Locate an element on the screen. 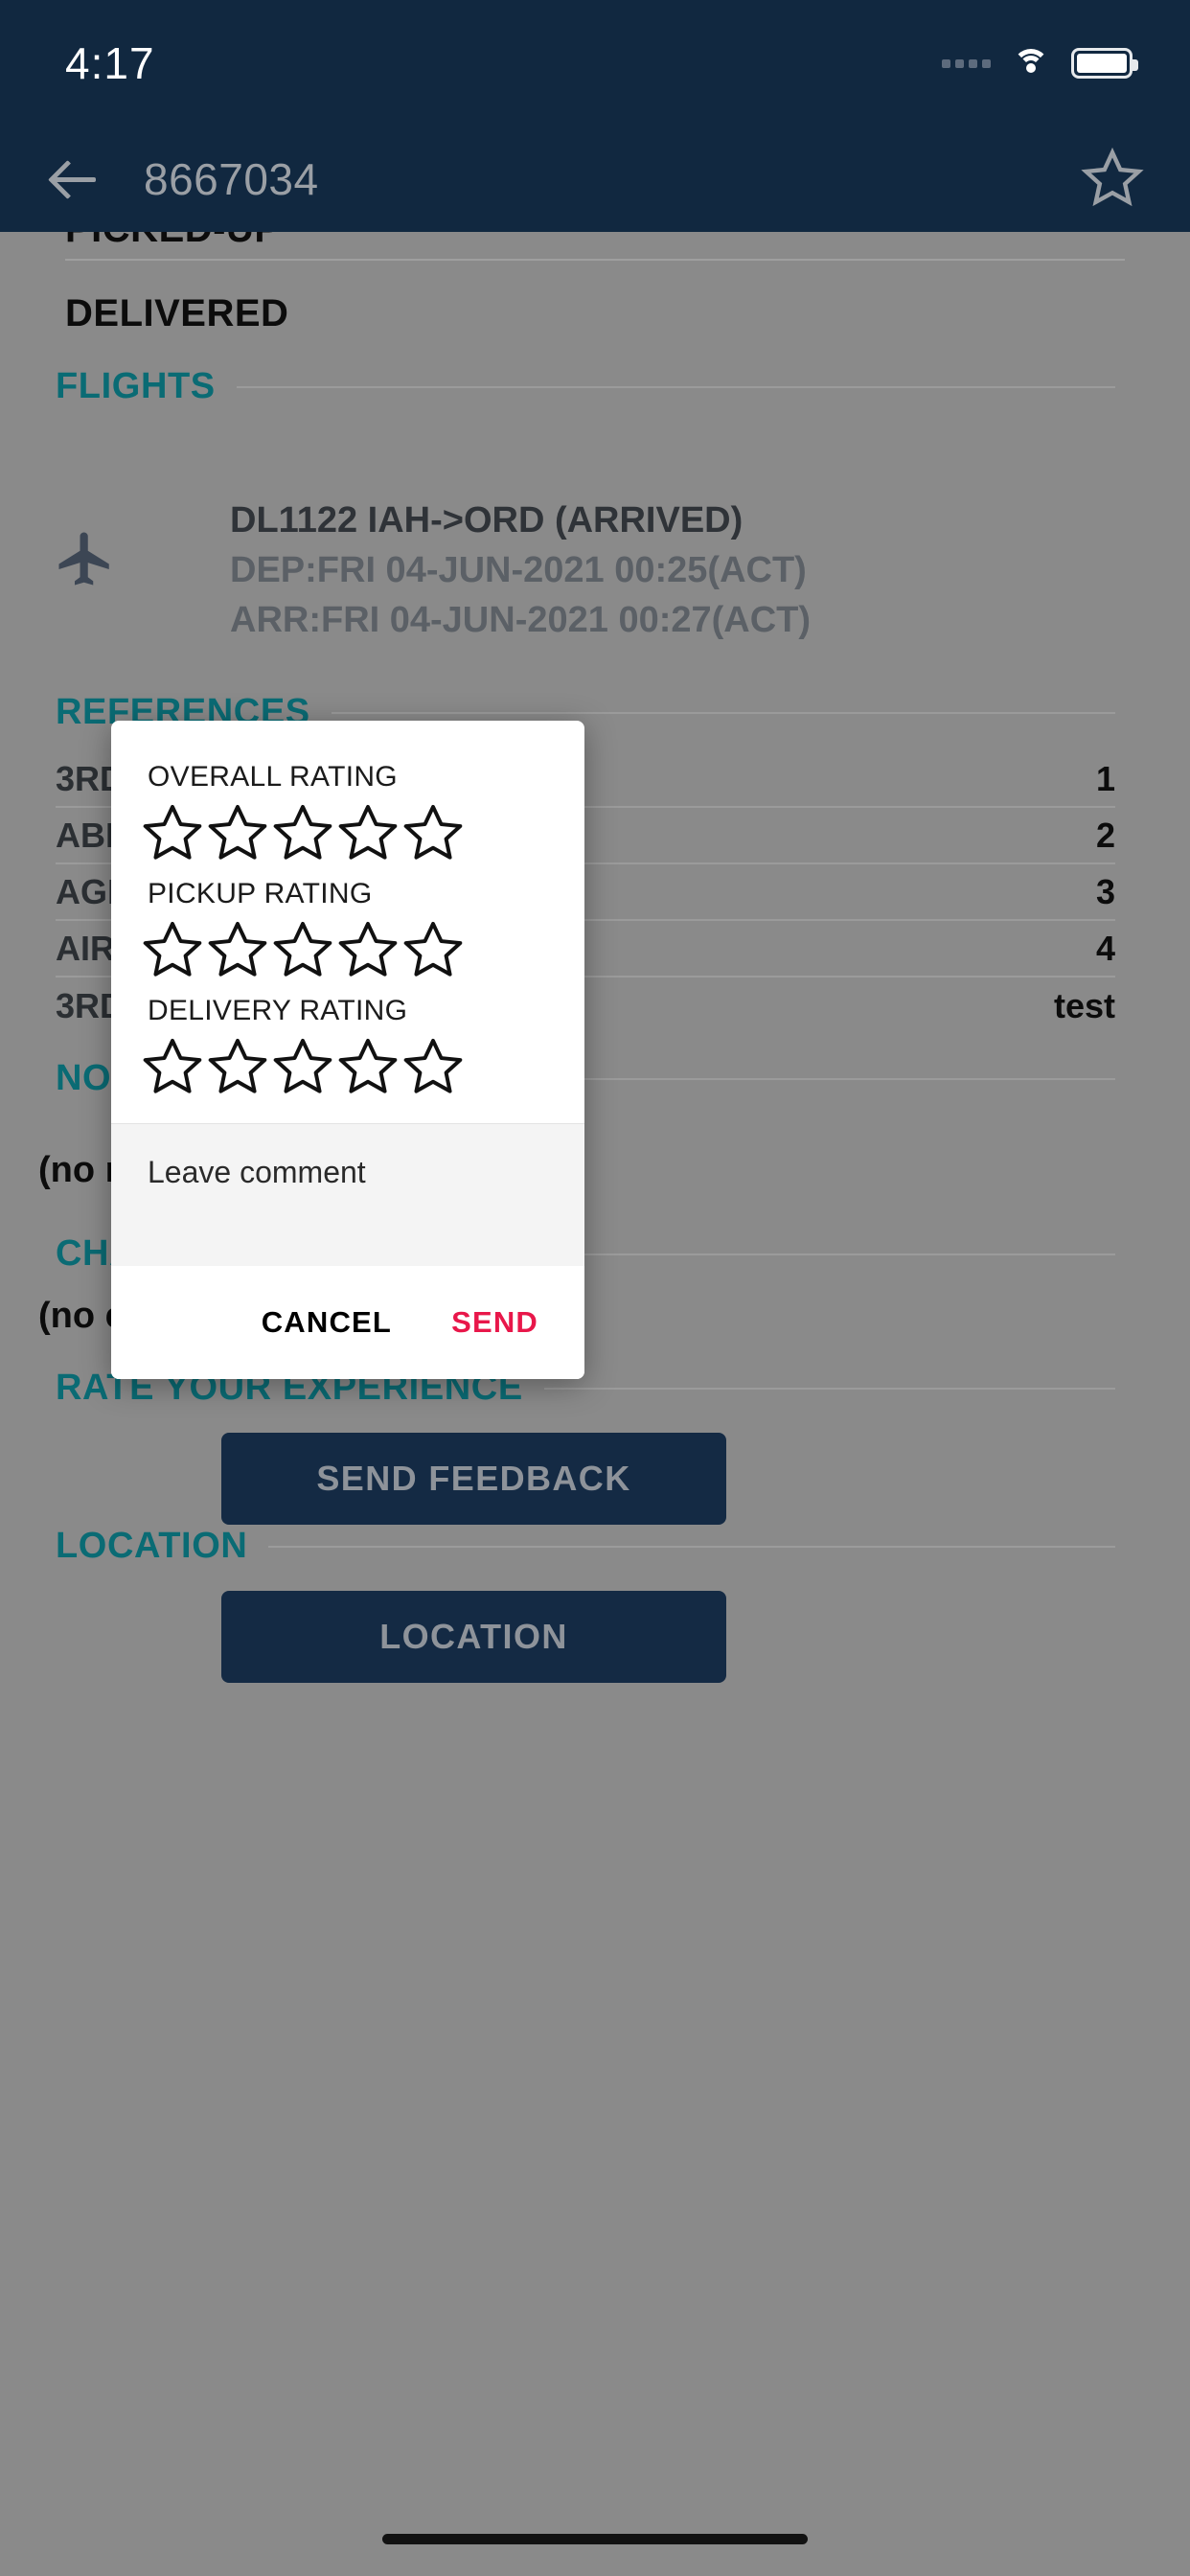 The height and width of the screenshot is (2576, 1190). status-bar-icons is located at coordinates (1040, 63).